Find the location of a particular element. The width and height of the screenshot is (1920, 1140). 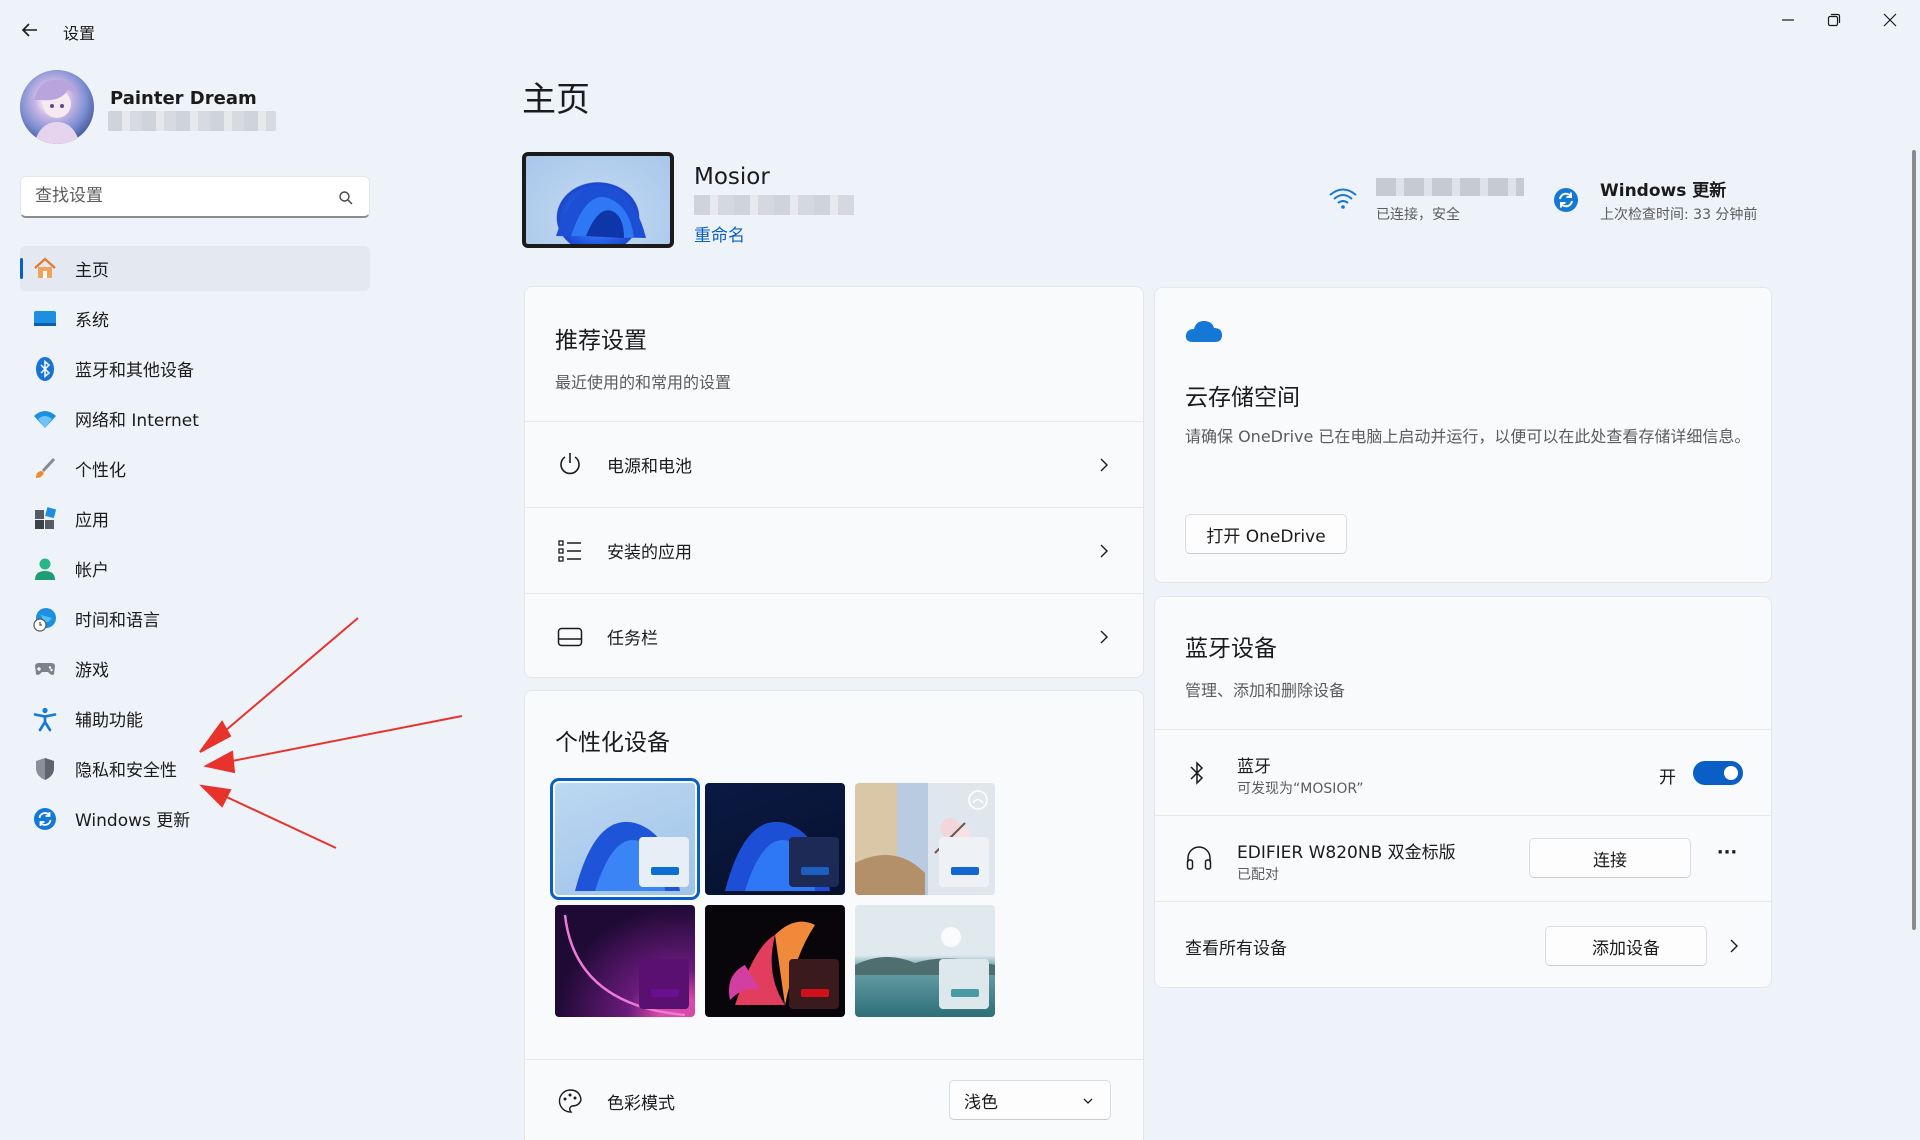

windows-update-icon is located at coordinates (1566, 200).